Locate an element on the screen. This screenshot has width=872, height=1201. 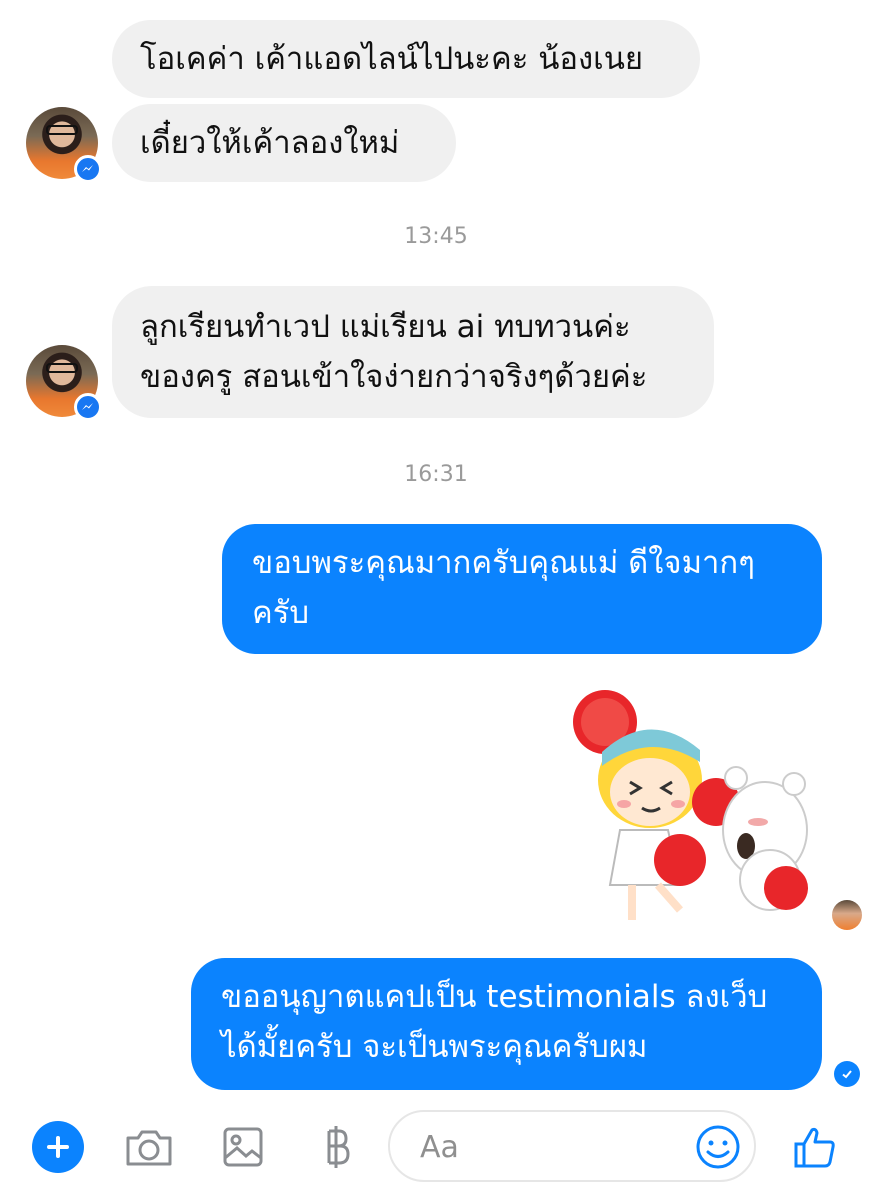
cheerleader-sticker-icon is located at coordinates (690, 805).